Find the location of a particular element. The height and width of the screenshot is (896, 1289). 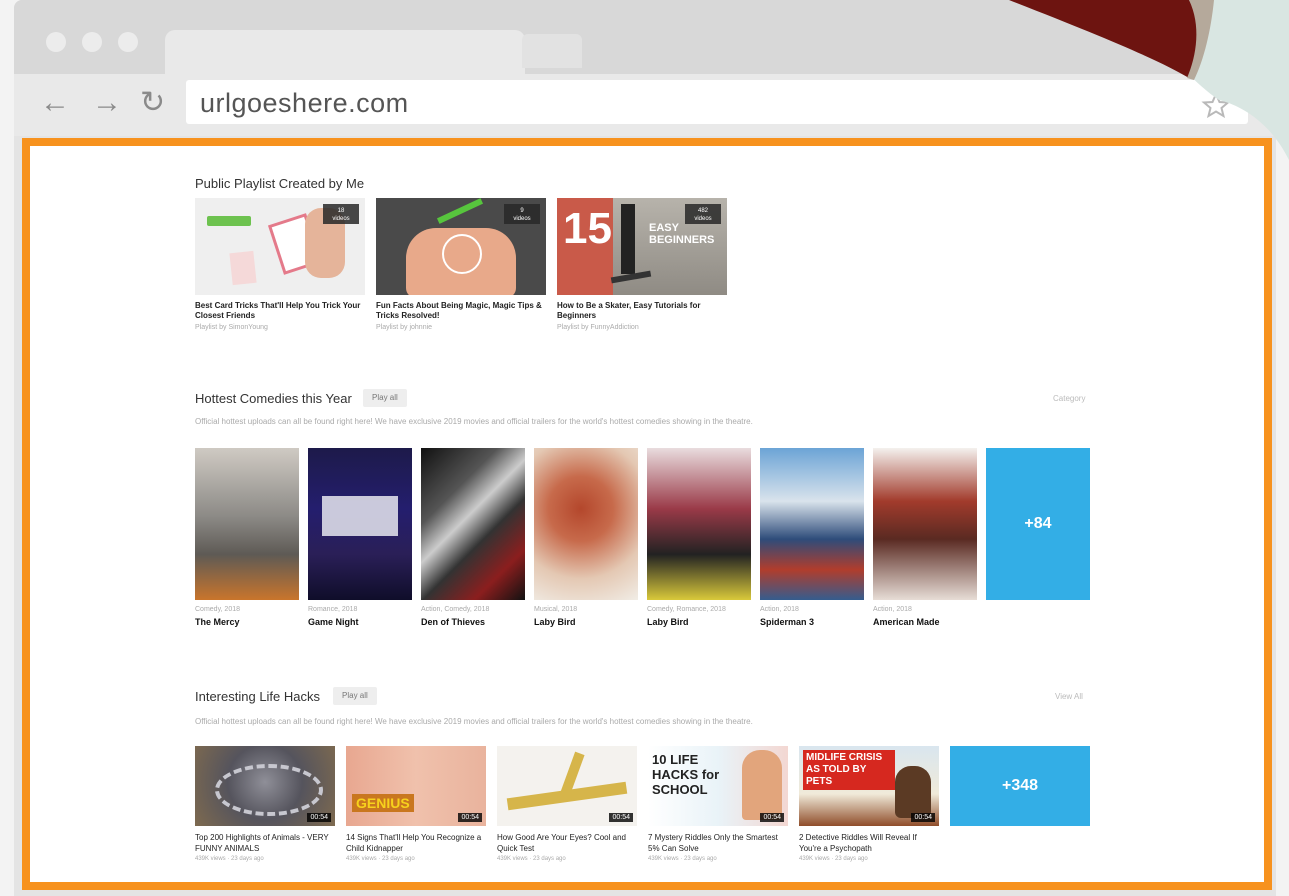

movie-title: Spiderman 3 is located at coordinates (812, 622).